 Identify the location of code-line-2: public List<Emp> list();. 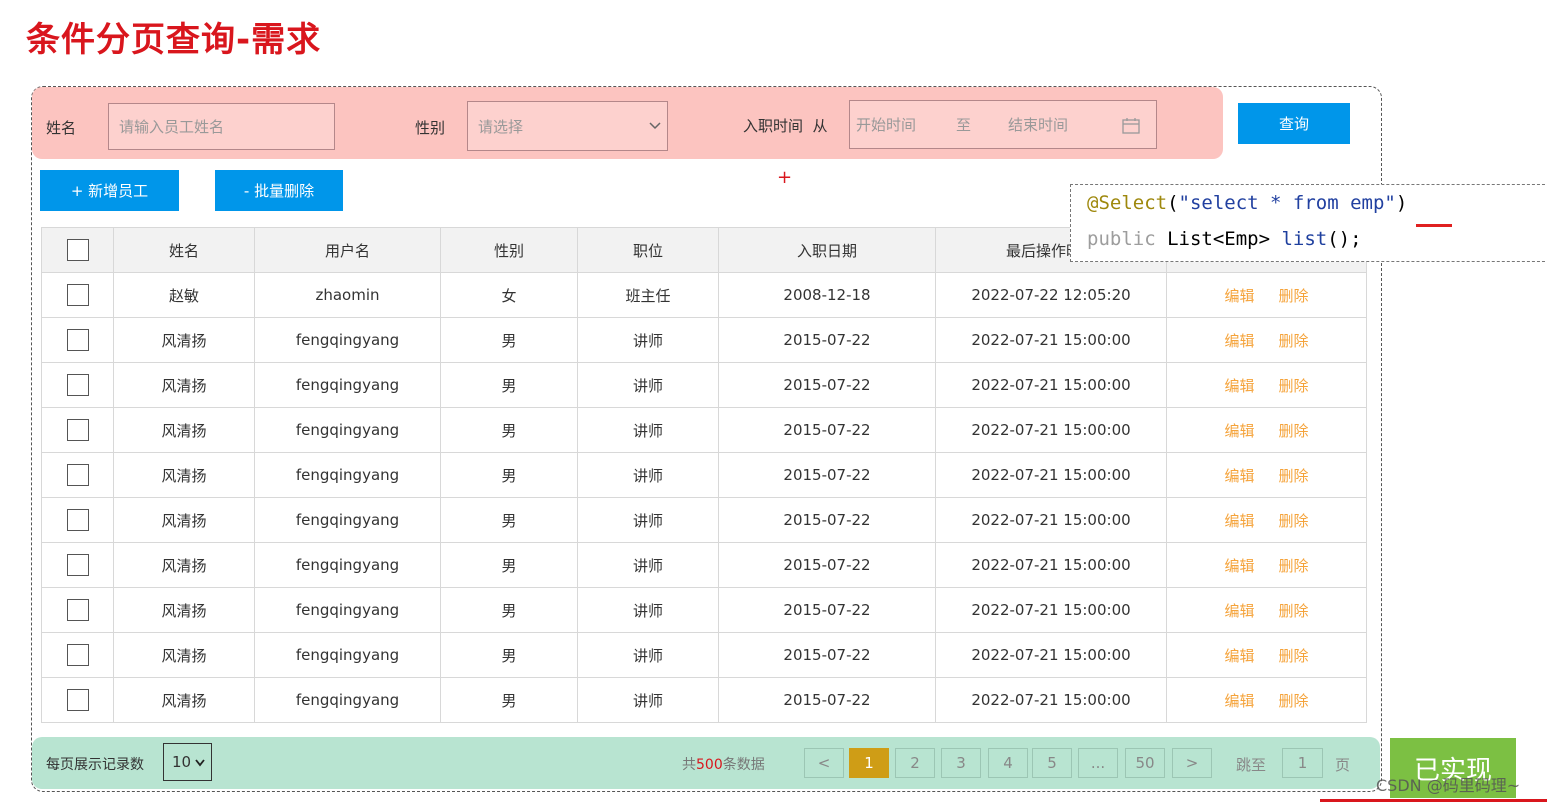
(1224, 239).